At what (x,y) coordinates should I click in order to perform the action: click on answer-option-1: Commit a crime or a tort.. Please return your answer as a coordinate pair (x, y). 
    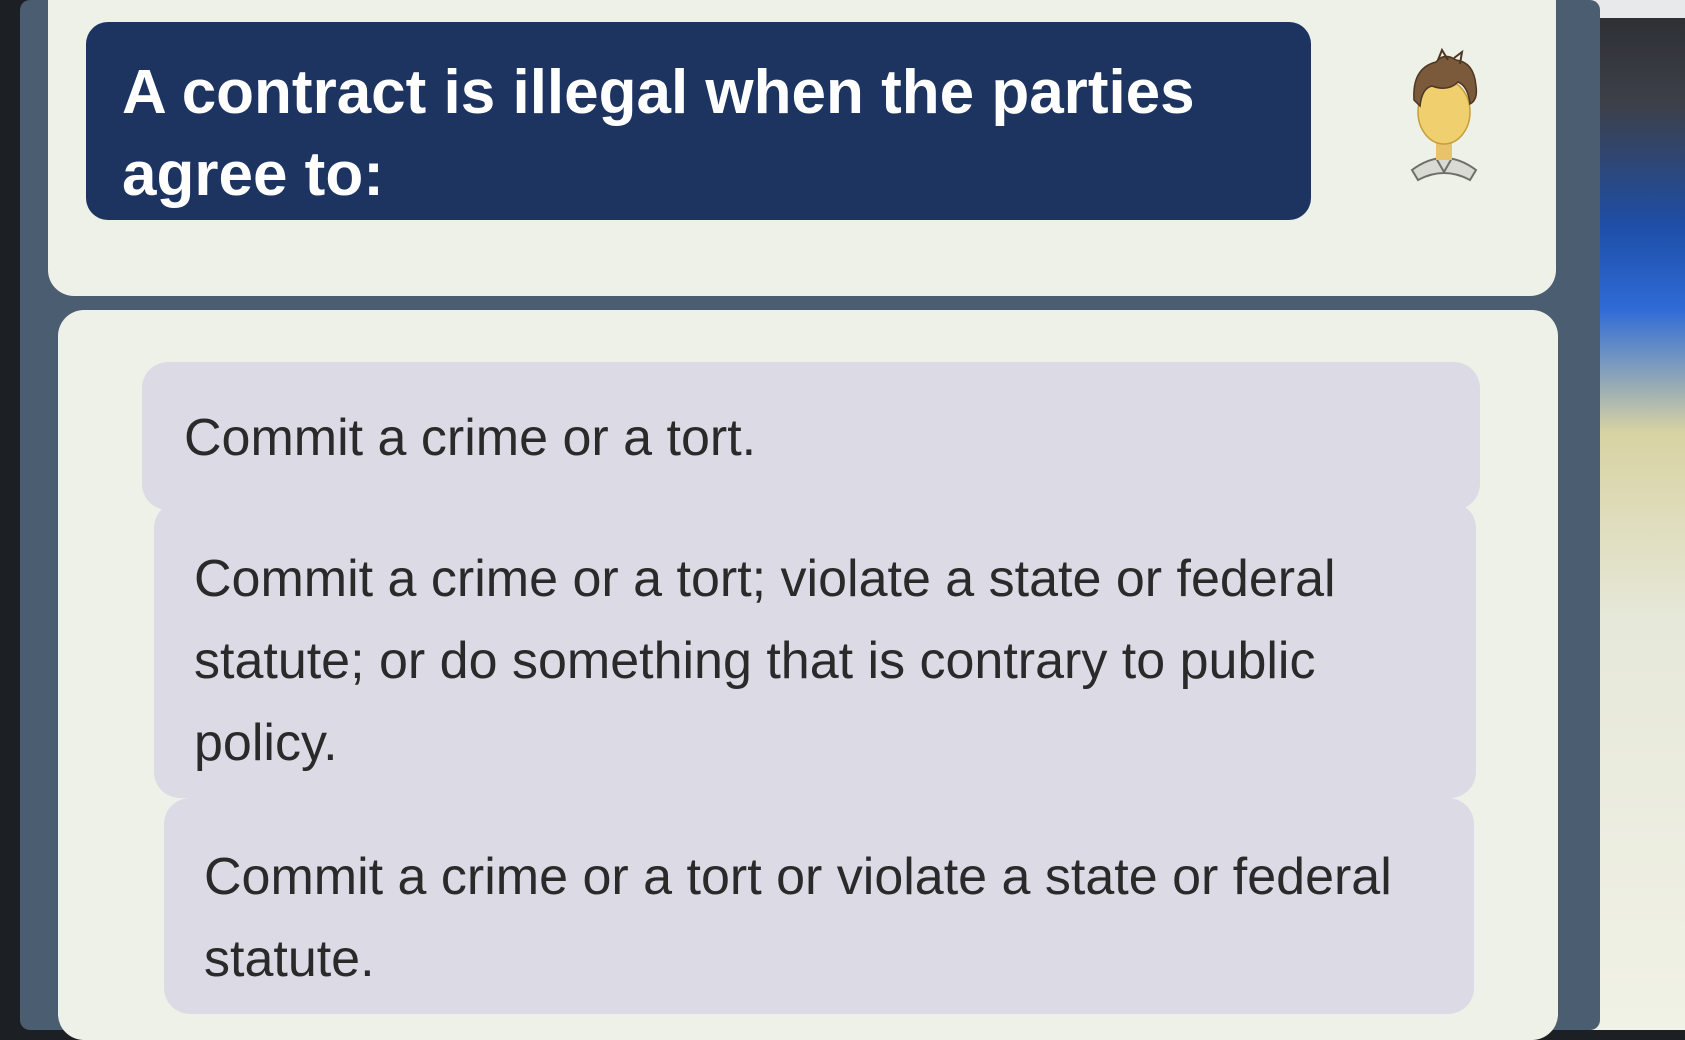
    Looking at the image, I should click on (811, 436).